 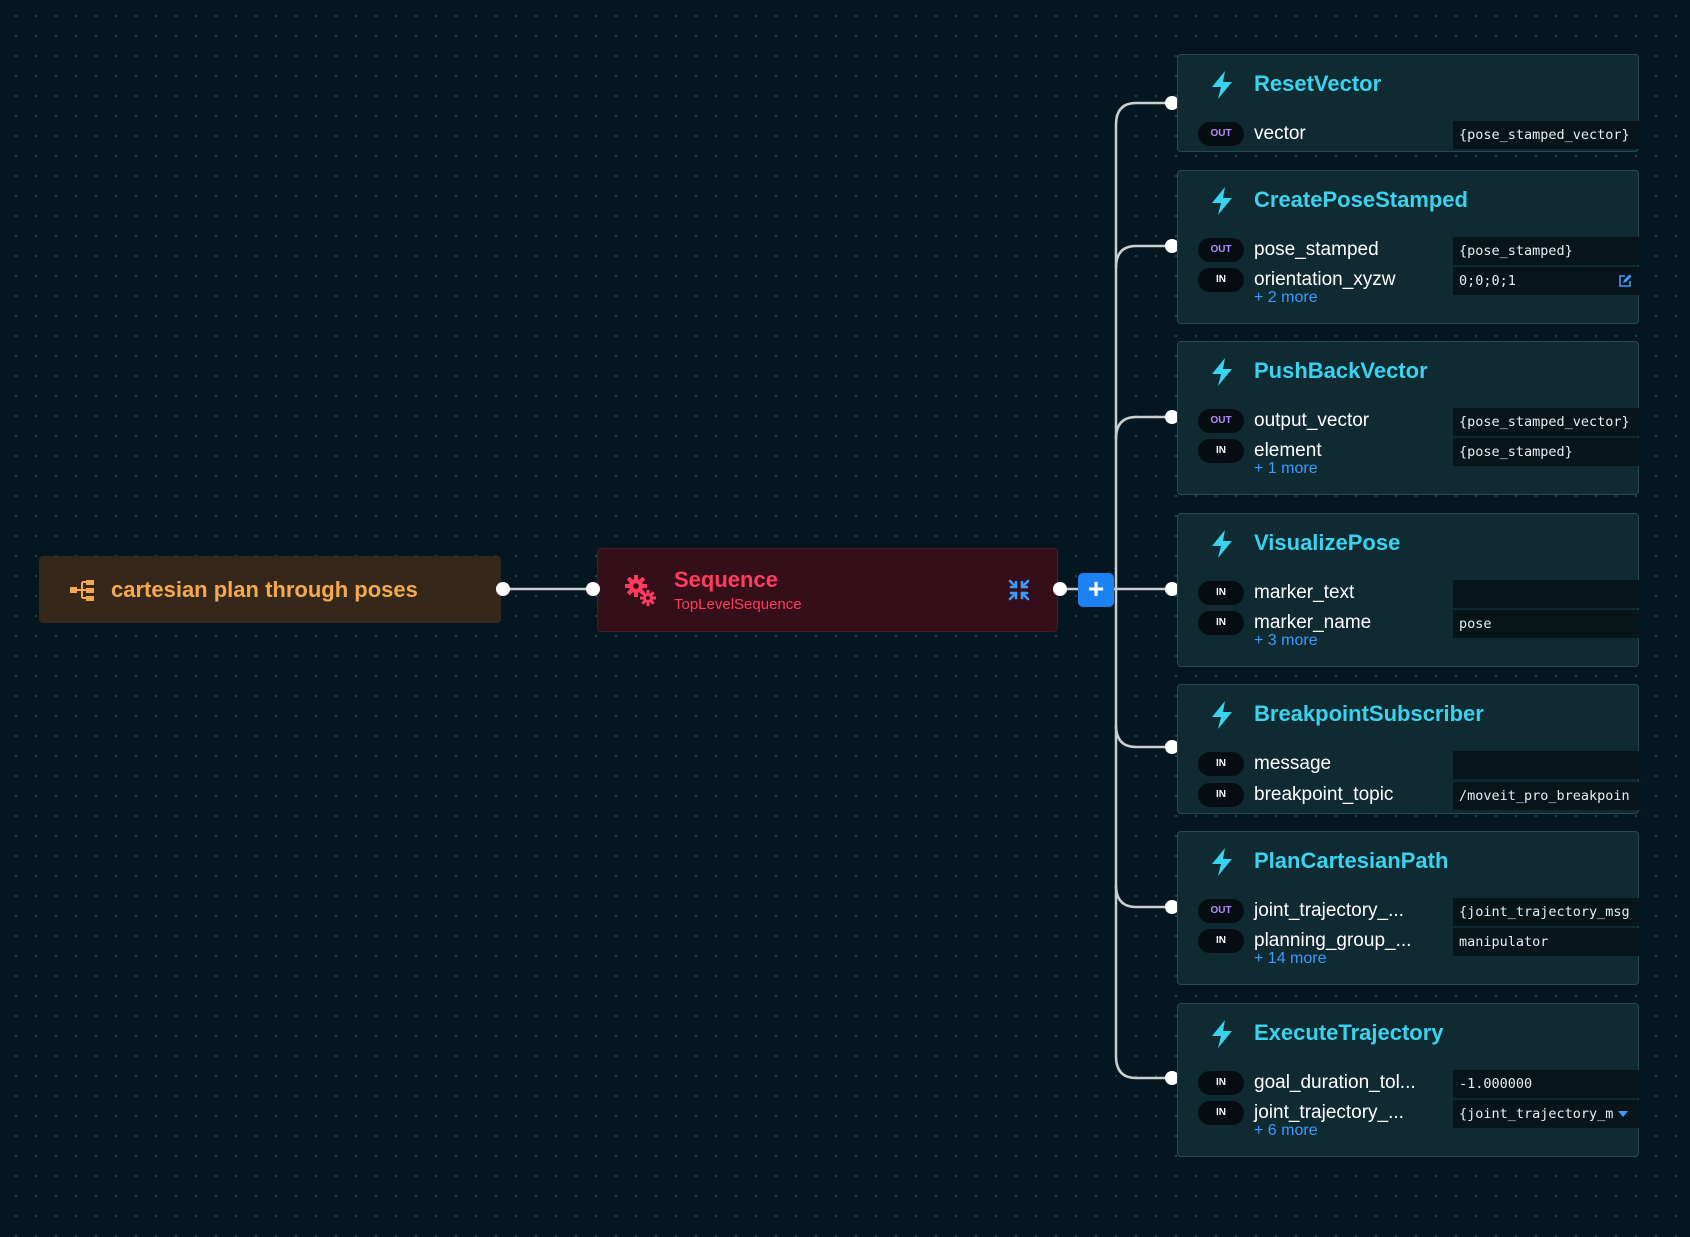 I want to click on port-name: message, so click(x=1293, y=763).